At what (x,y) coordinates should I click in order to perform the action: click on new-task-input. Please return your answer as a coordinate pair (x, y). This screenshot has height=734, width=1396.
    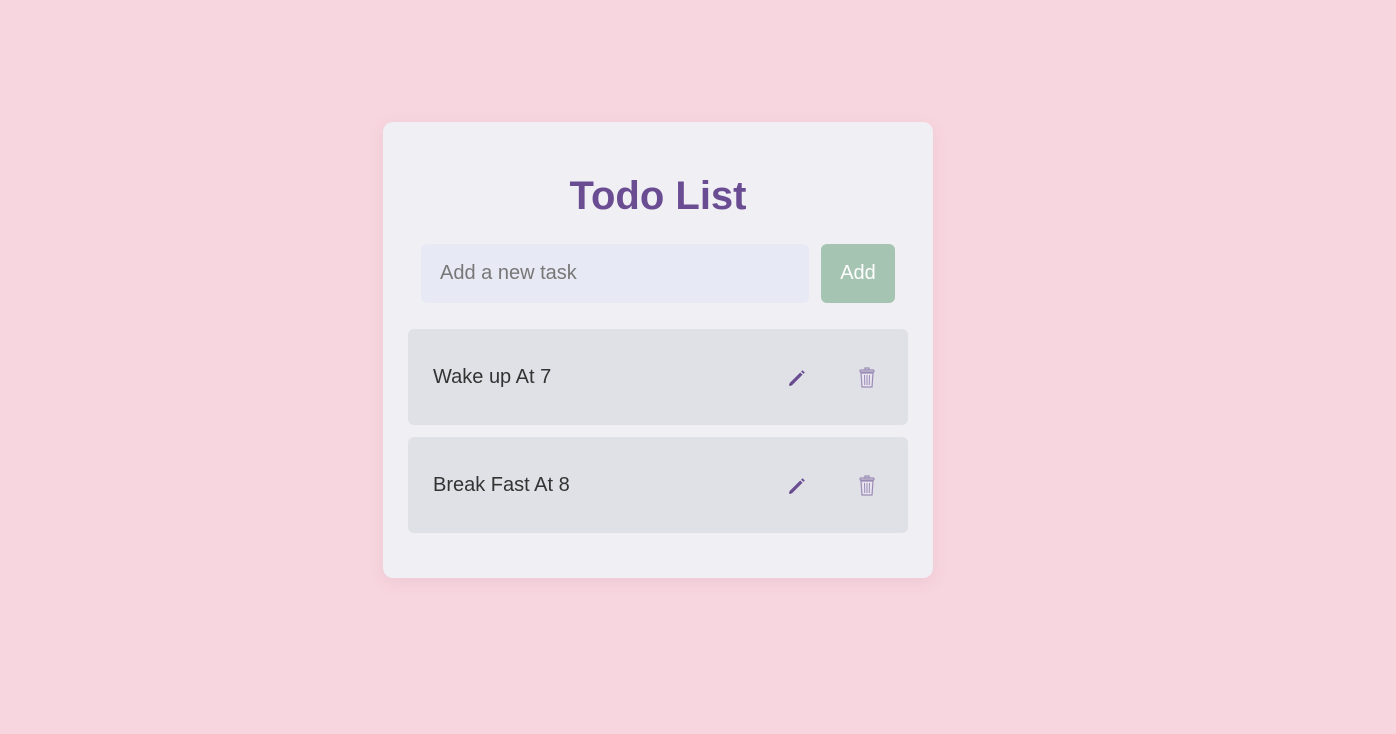
    Looking at the image, I should click on (615, 273).